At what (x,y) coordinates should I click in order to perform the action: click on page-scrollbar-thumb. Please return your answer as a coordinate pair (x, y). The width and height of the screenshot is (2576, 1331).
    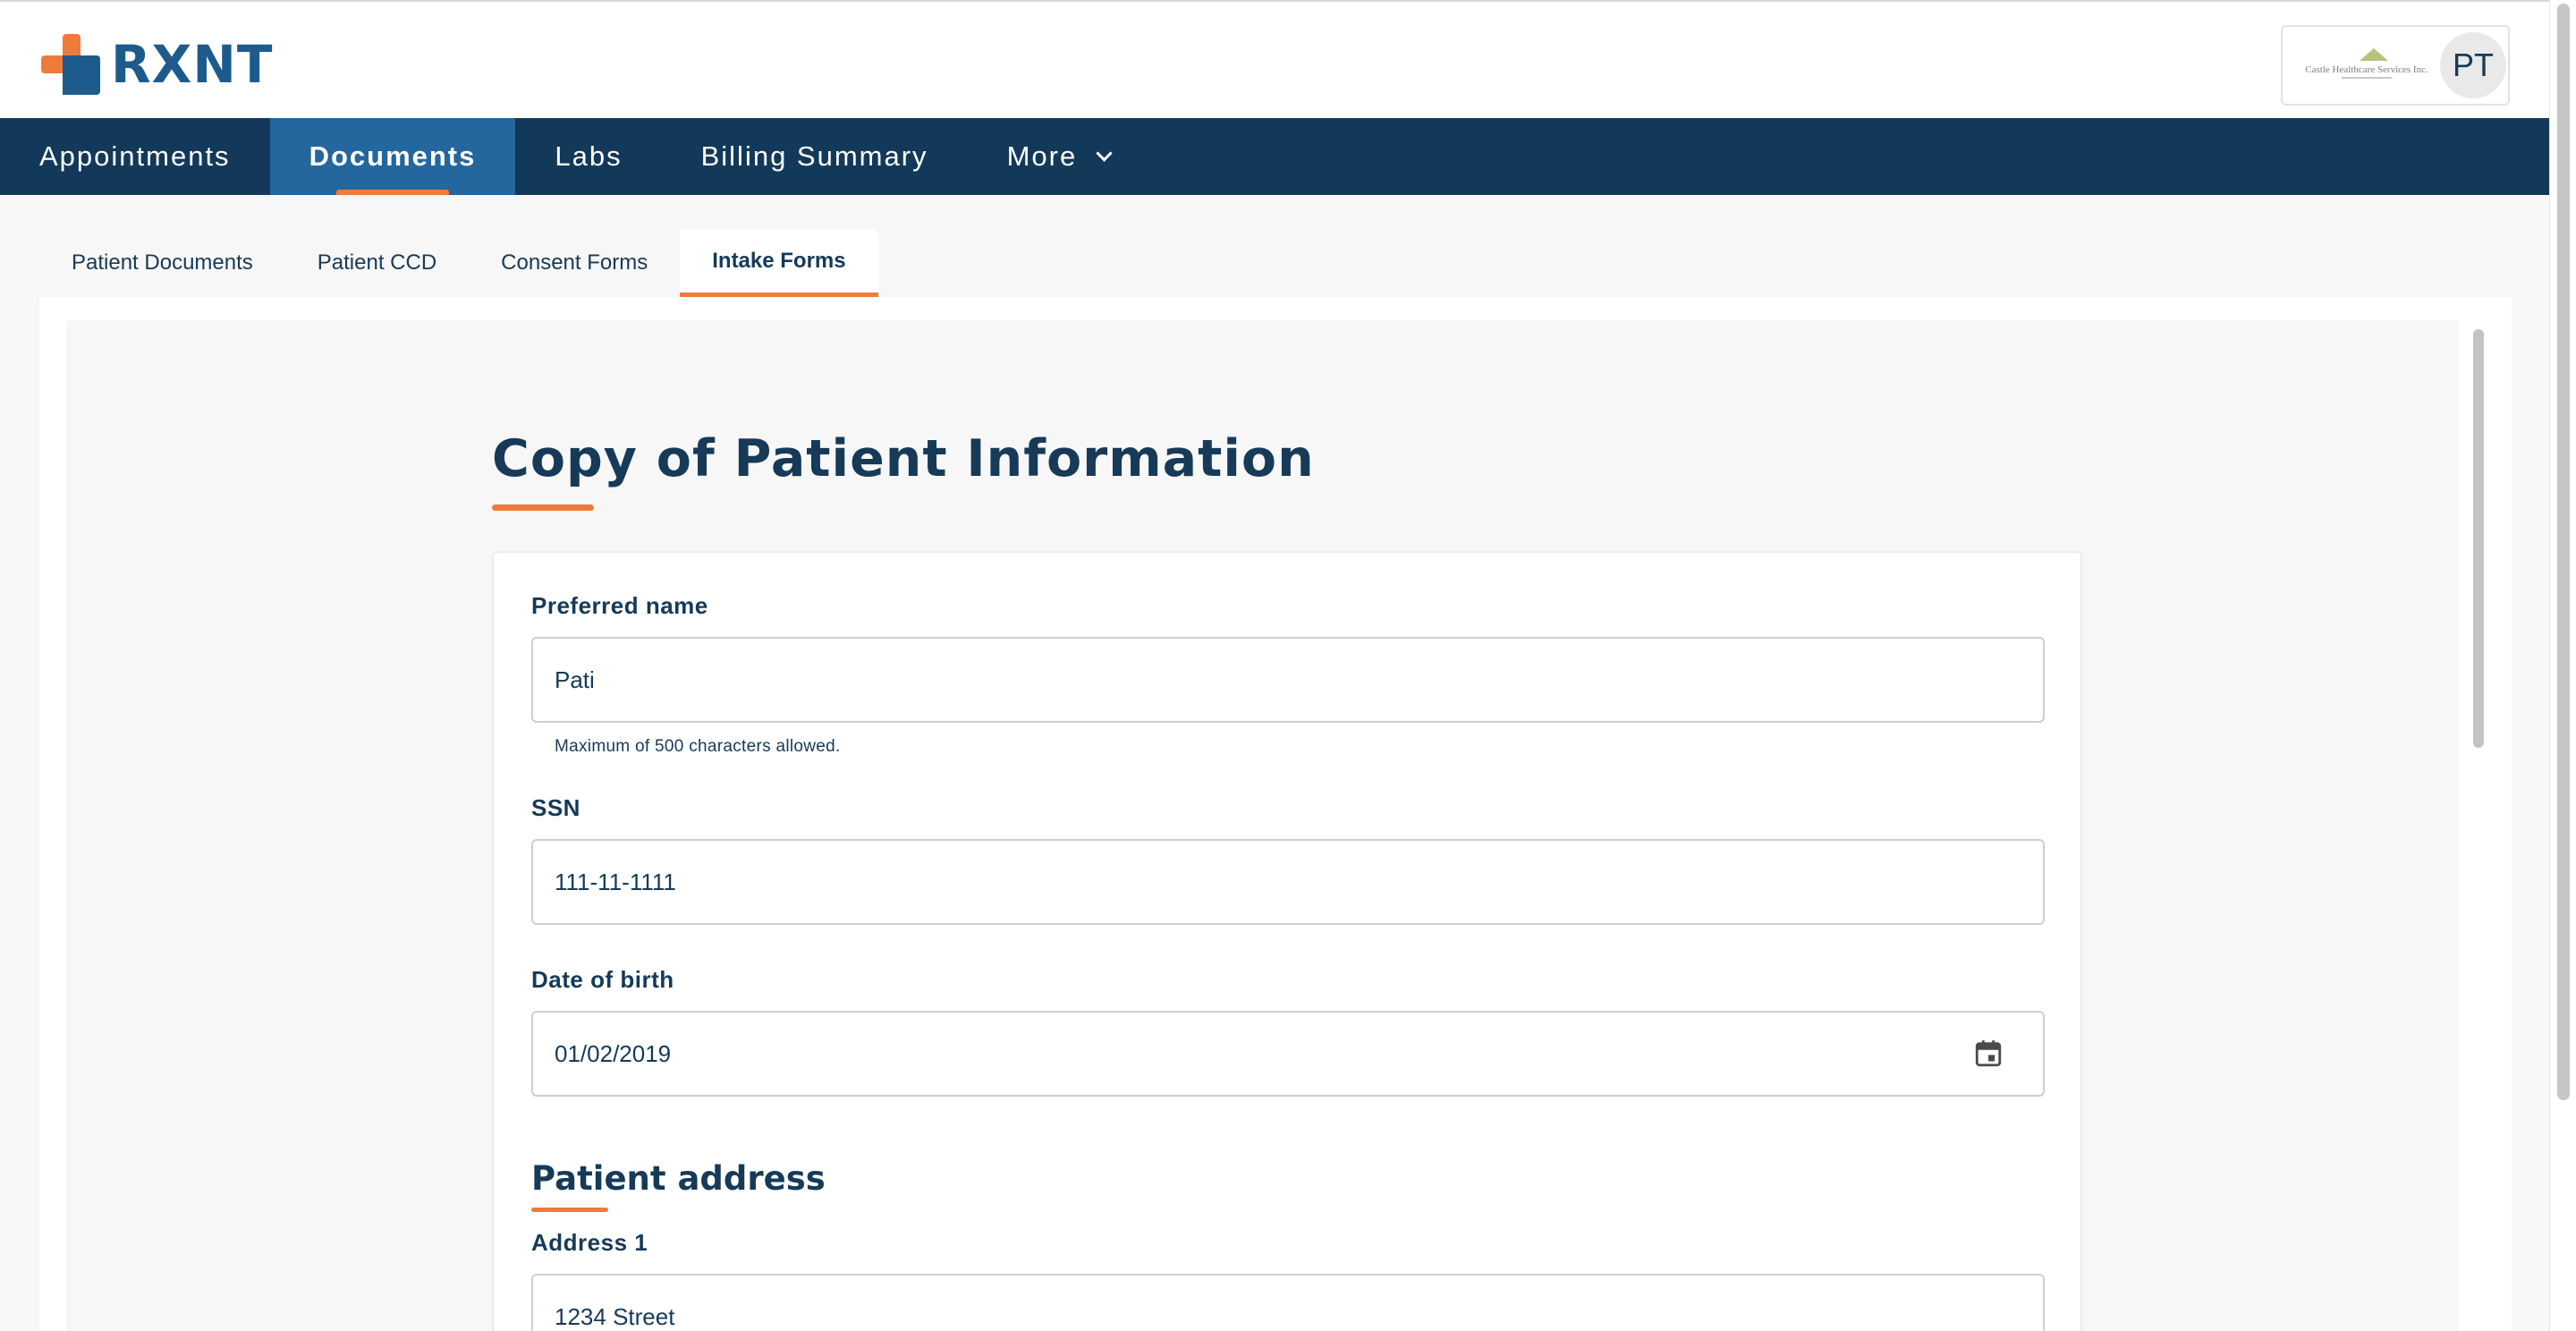
    Looking at the image, I should click on (2563, 552).